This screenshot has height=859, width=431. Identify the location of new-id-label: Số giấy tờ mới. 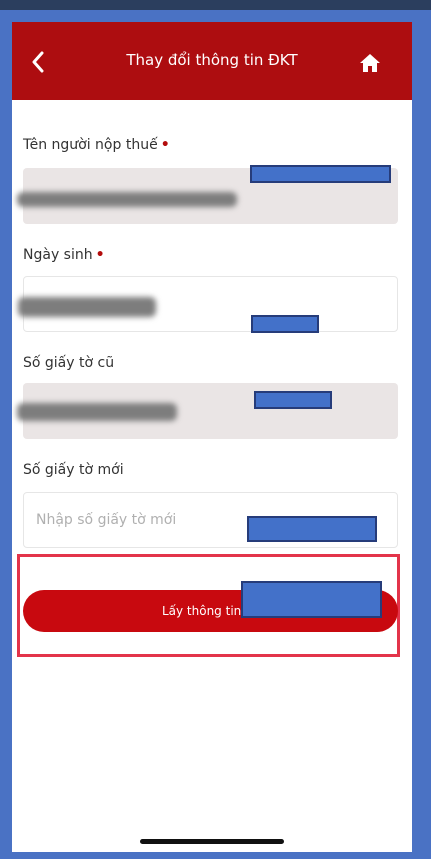
(73, 470).